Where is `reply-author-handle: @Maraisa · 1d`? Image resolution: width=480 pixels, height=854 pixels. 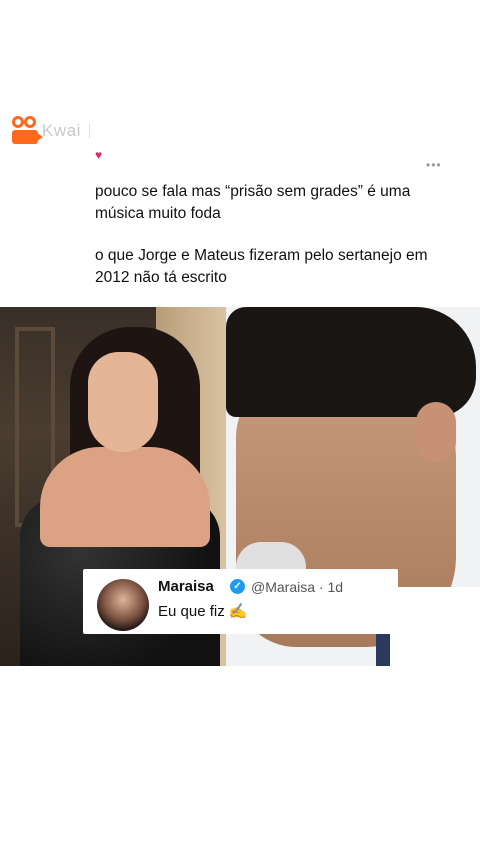 reply-author-handle: @Maraisa · 1d is located at coordinates (297, 587).